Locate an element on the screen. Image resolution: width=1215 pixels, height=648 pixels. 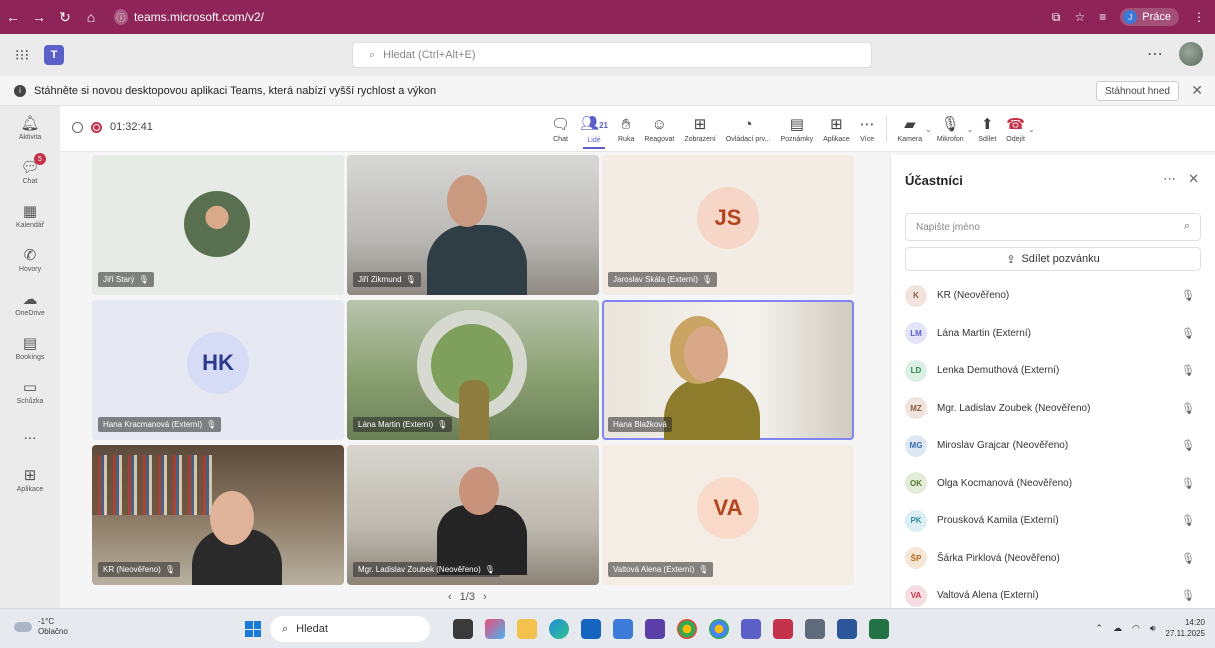
raise-hand-button: ✋︎ Ruka is located at coordinates (626, 129).